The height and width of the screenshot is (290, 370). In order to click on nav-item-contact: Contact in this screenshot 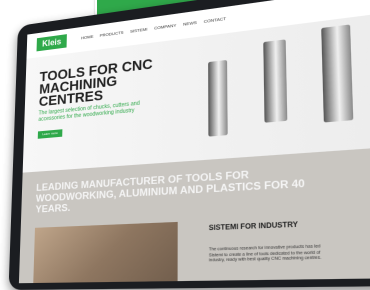, I will do `click(215, 20)`.